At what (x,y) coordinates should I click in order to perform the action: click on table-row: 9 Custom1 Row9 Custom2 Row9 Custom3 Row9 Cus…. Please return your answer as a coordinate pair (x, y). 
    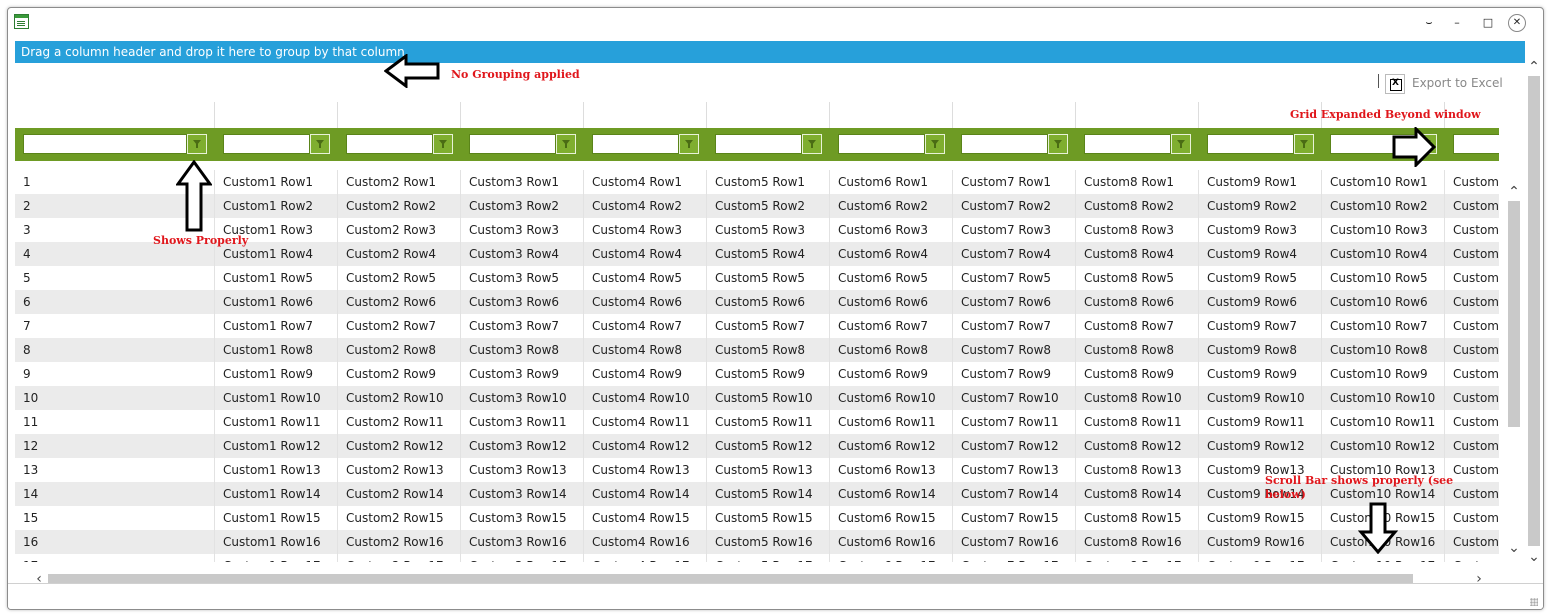
    Looking at the image, I should click on (757, 374).